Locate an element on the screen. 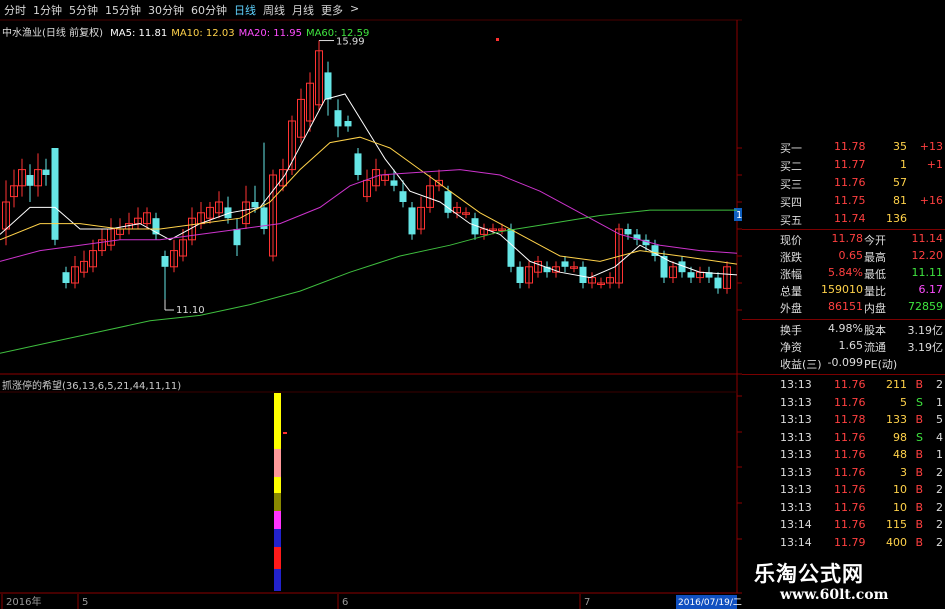 The height and width of the screenshot is (609, 945). order-volume: 1 is located at coordinates (903, 164).